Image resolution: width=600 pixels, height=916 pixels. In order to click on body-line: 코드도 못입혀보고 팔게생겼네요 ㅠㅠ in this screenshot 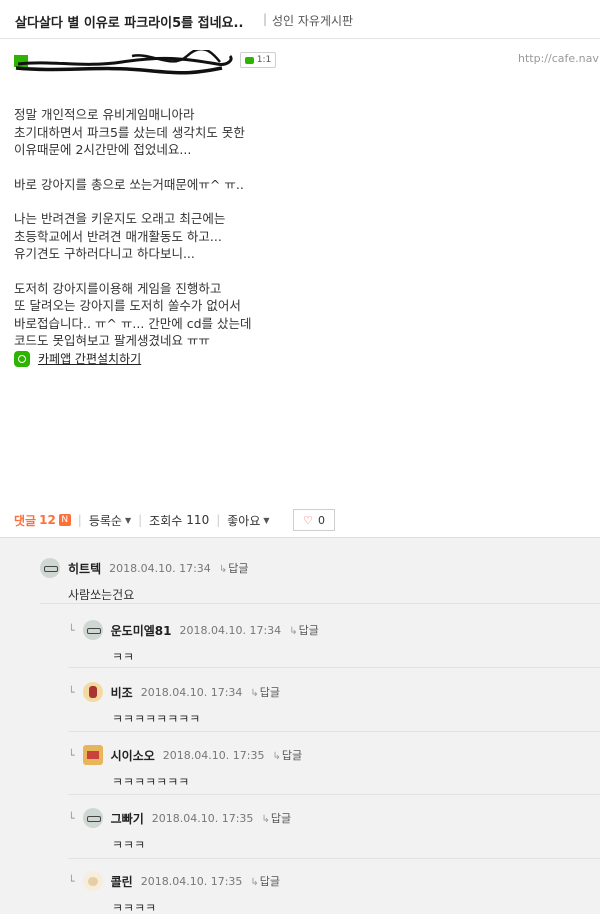, I will do `click(112, 340)`.